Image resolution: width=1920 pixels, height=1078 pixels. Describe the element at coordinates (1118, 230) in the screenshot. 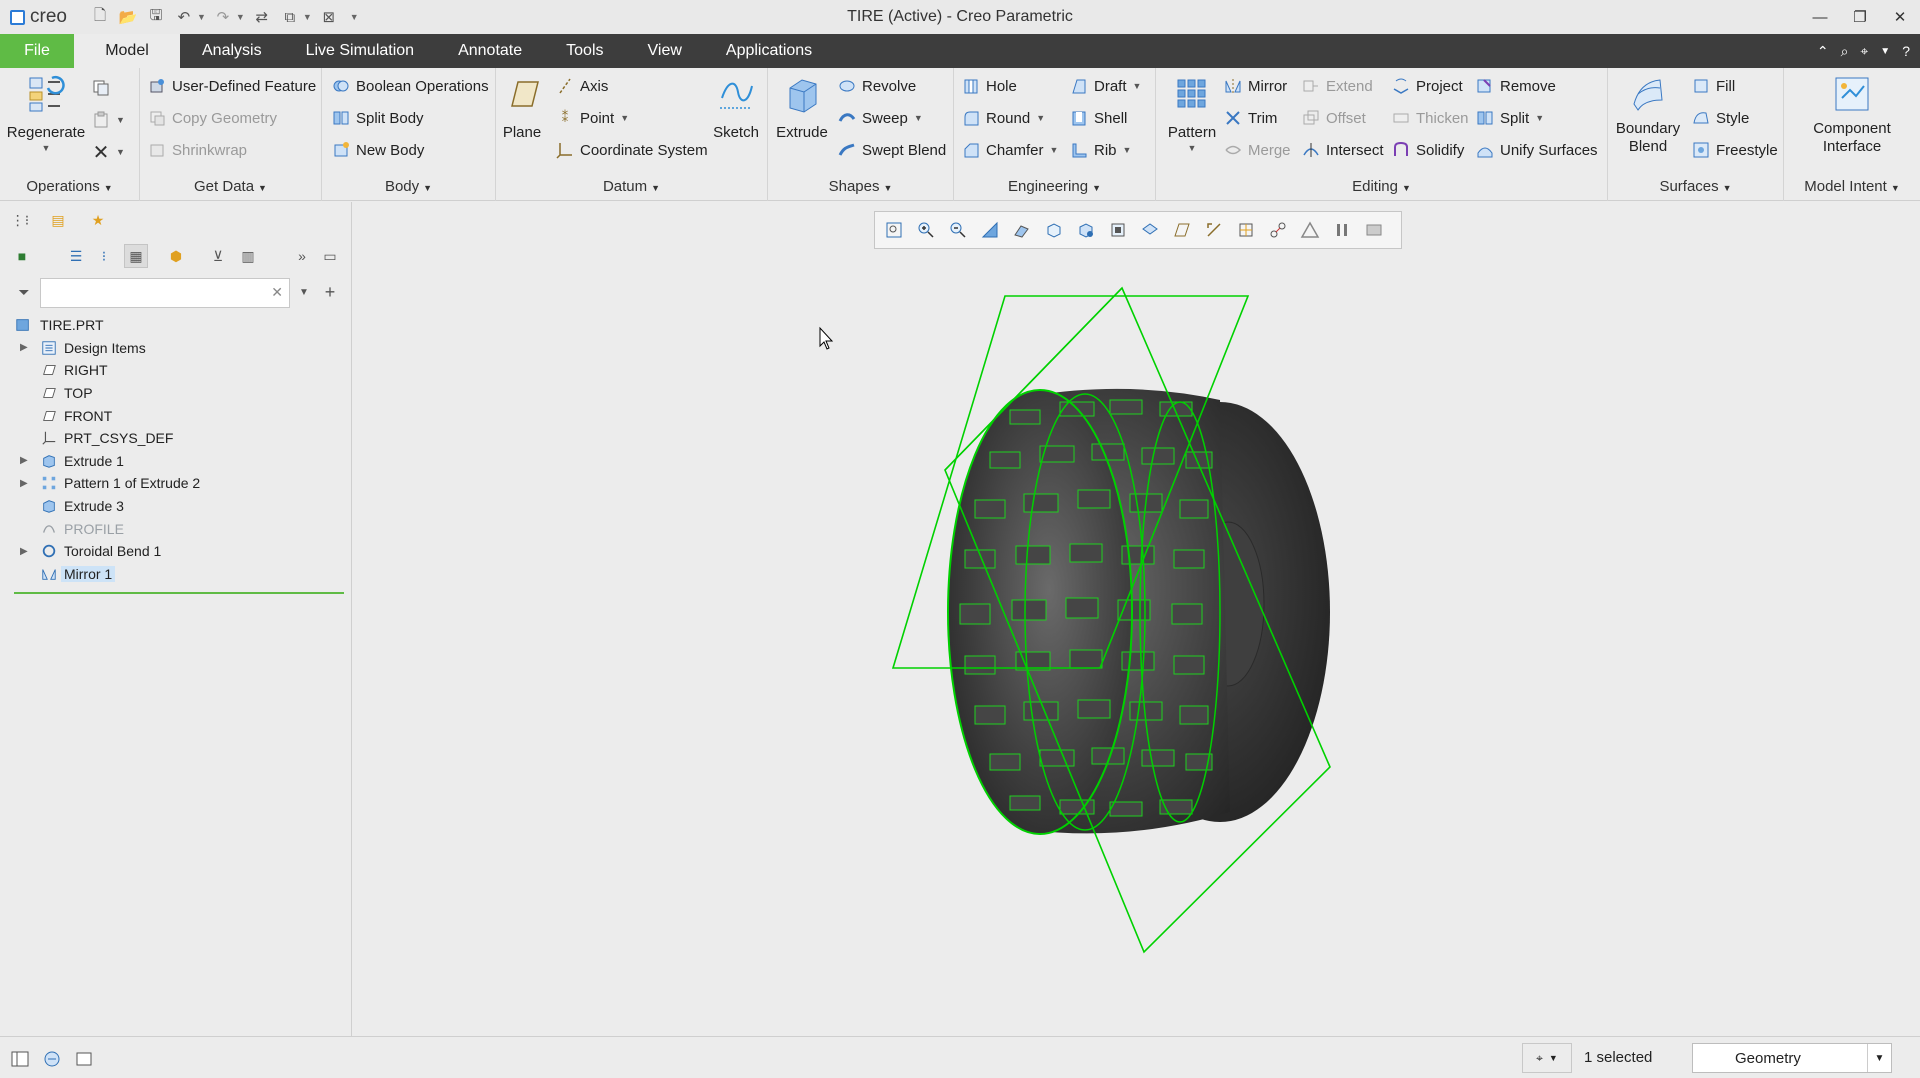

I see `perspective-view-icon` at that location.